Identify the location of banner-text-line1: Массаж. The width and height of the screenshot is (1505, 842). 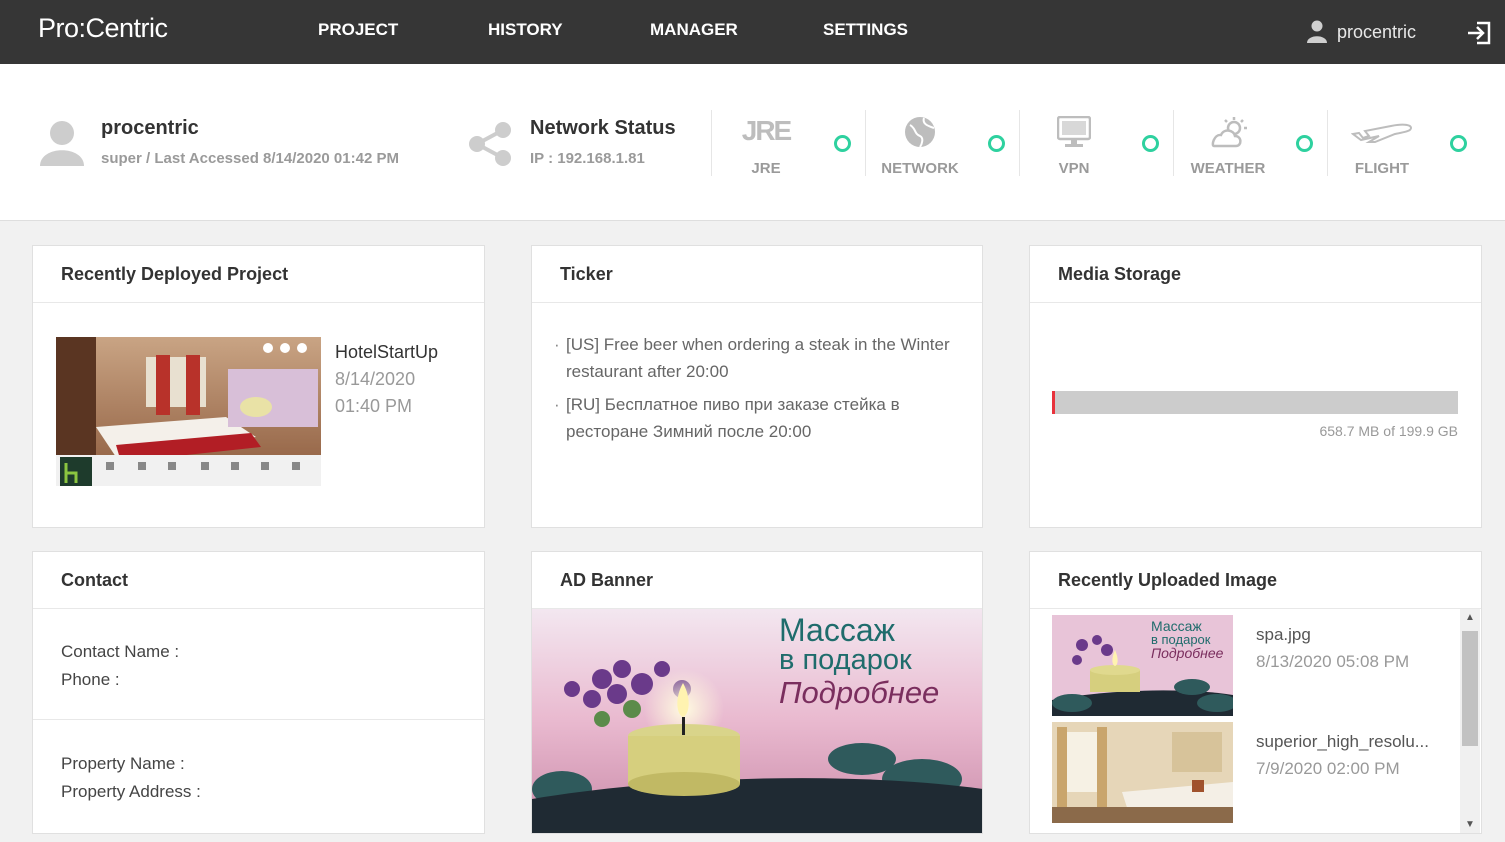
(837, 630).